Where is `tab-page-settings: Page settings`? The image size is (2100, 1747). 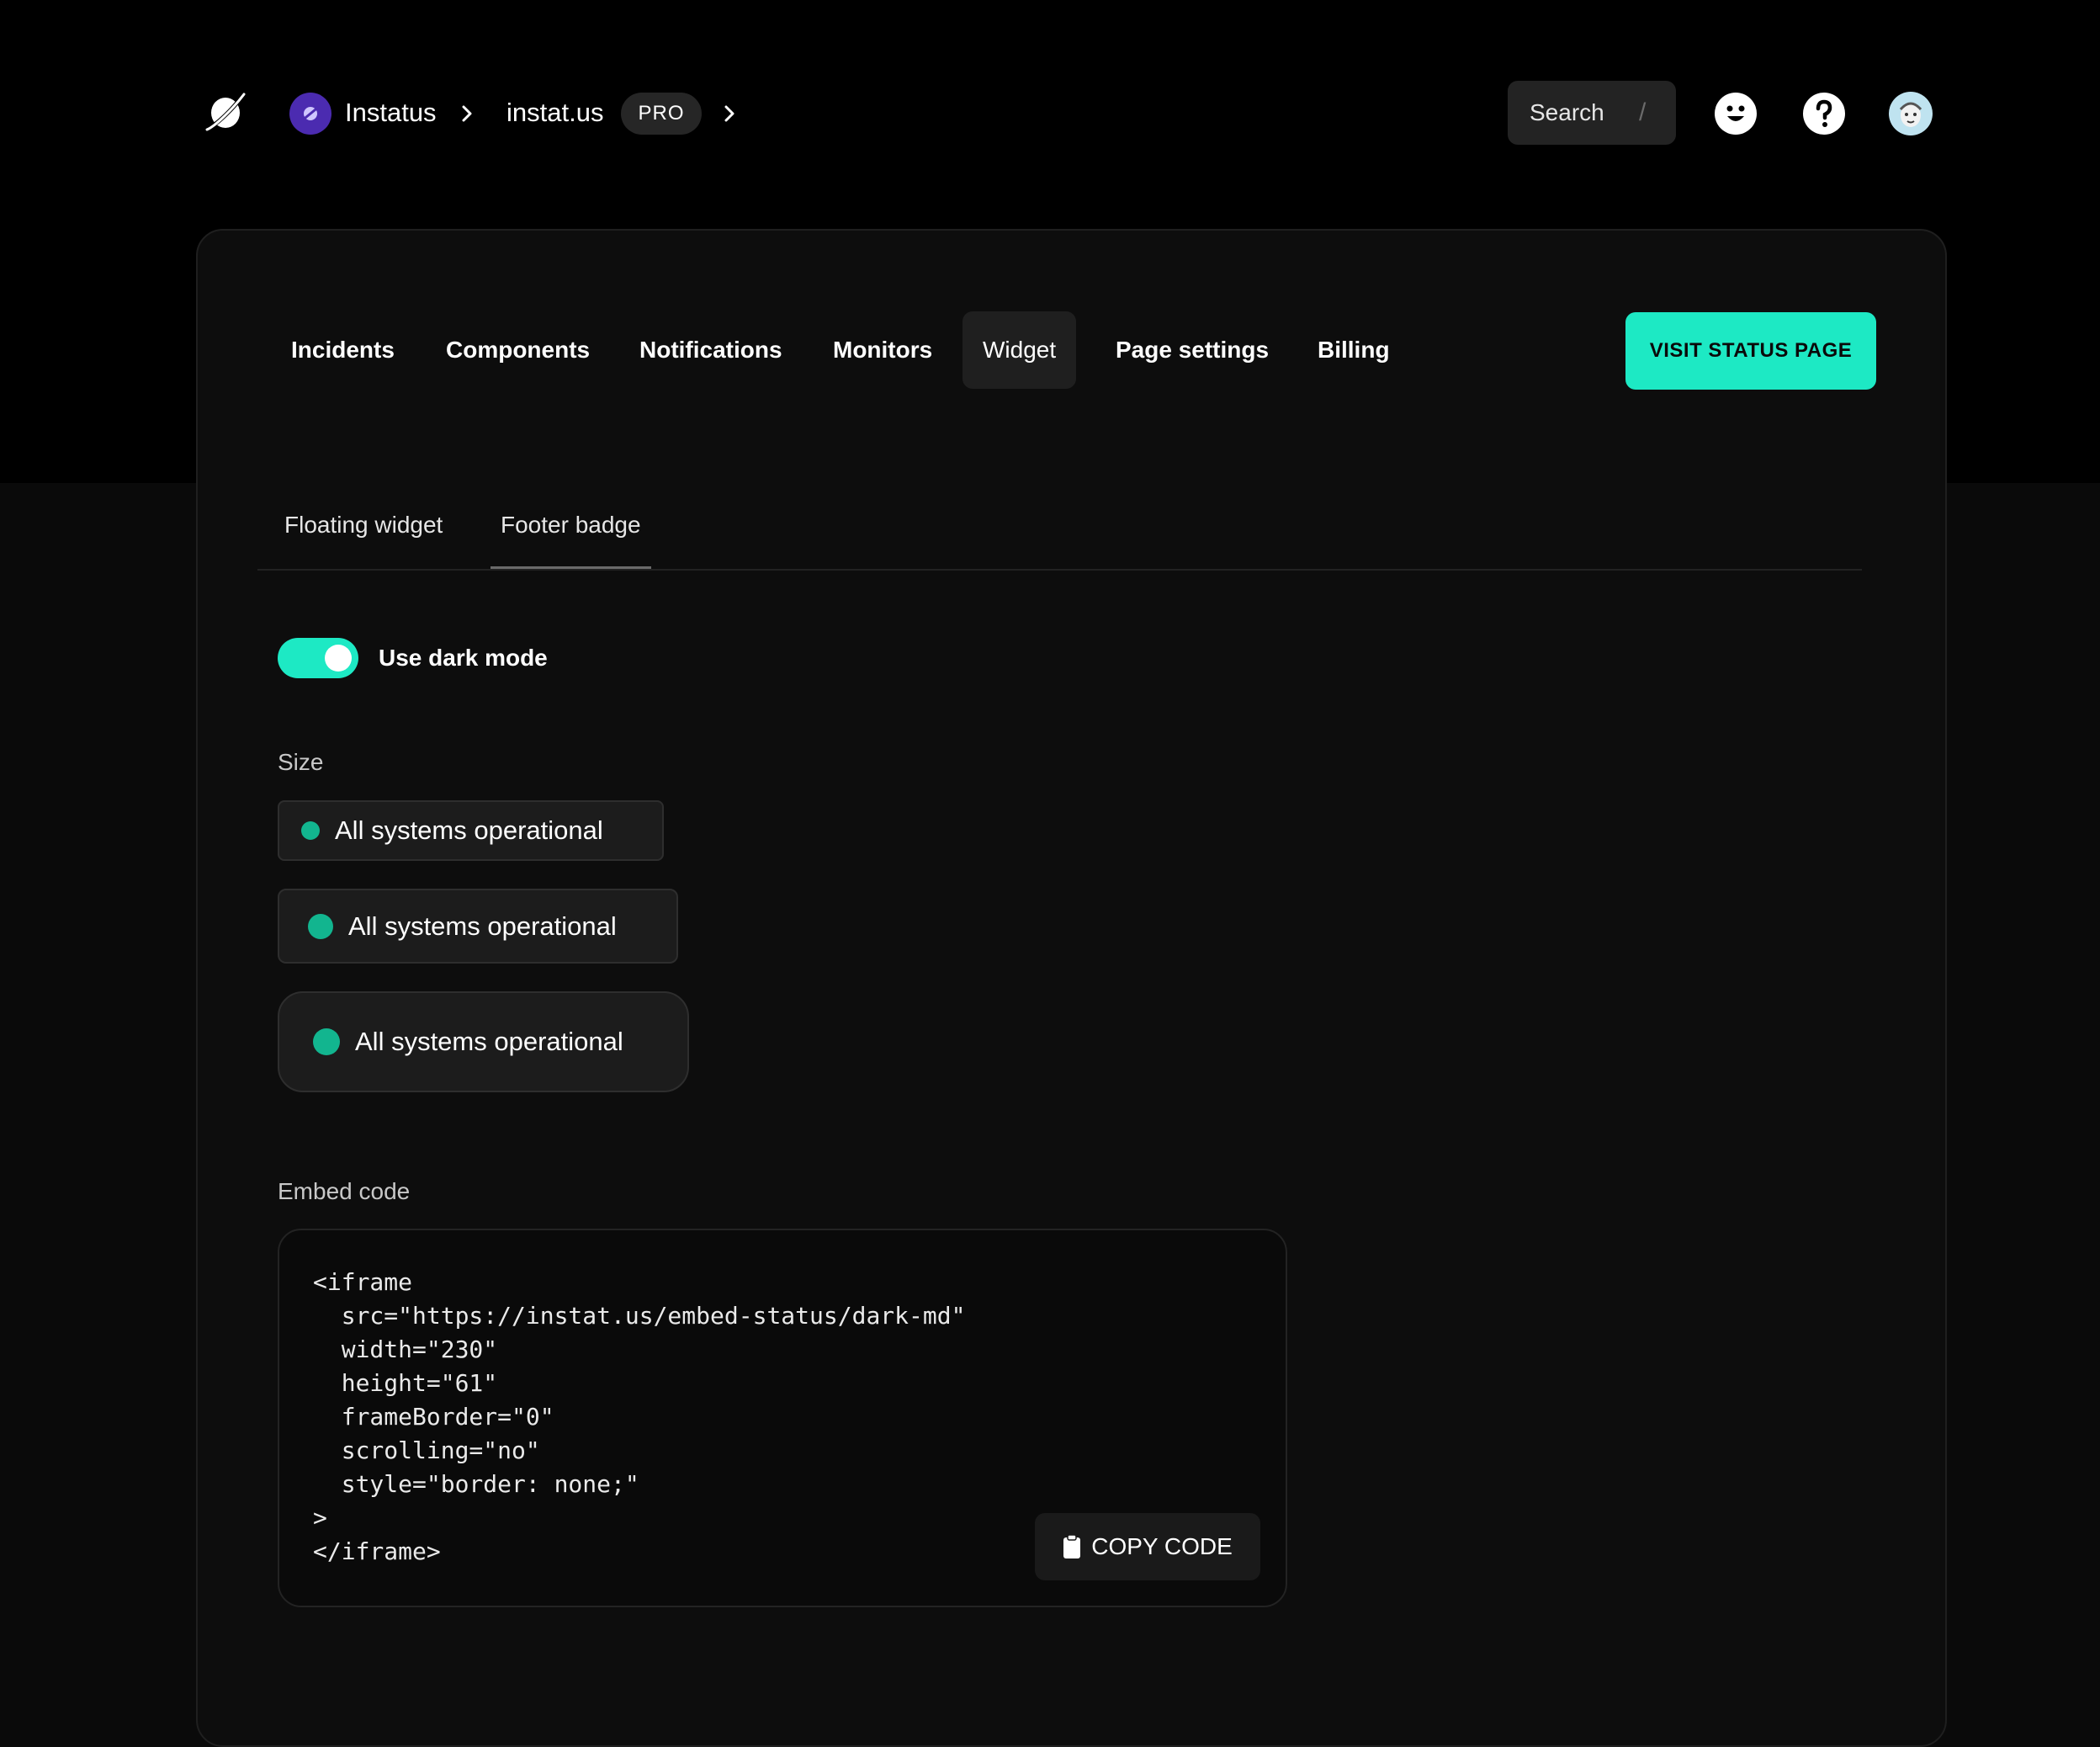
tab-page-settings: Page settings is located at coordinates (1192, 350).